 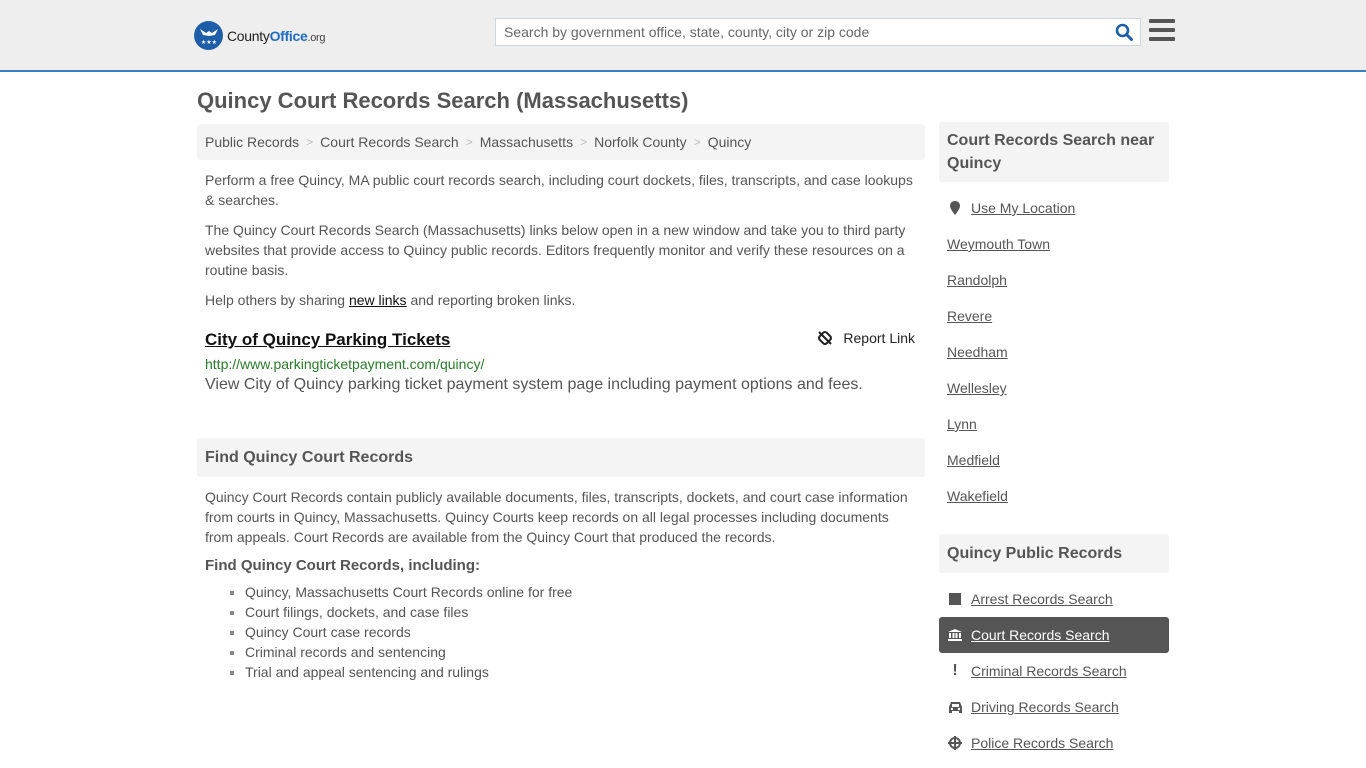 What do you see at coordinates (252, 142) in the screenshot?
I see `breadcrumb-public-records: Public Records` at bounding box center [252, 142].